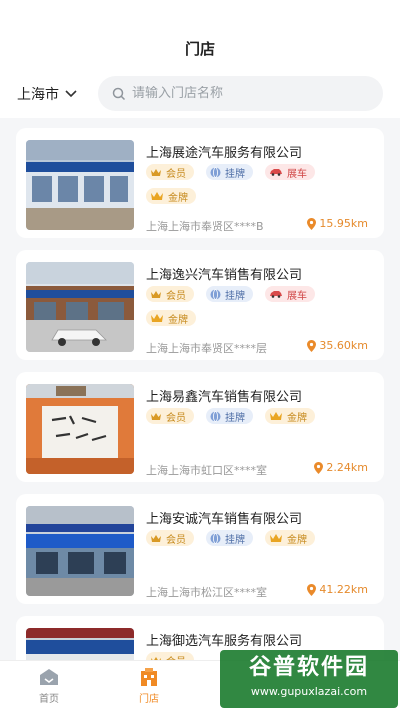 This screenshot has height=711, width=400. Describe the element at coordinates (337, 345) in the screenshot. I see `store-distance: 35.60km` at that location.